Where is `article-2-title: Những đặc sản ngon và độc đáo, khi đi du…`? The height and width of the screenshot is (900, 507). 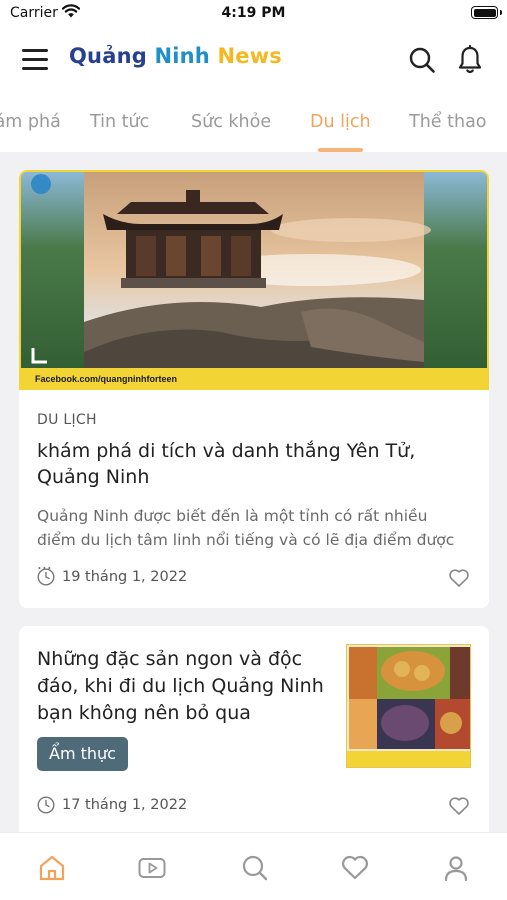
article-2-title: Những đặc sản ngon và độc đáo, khi đi du… is located at coordinates (189, 686).